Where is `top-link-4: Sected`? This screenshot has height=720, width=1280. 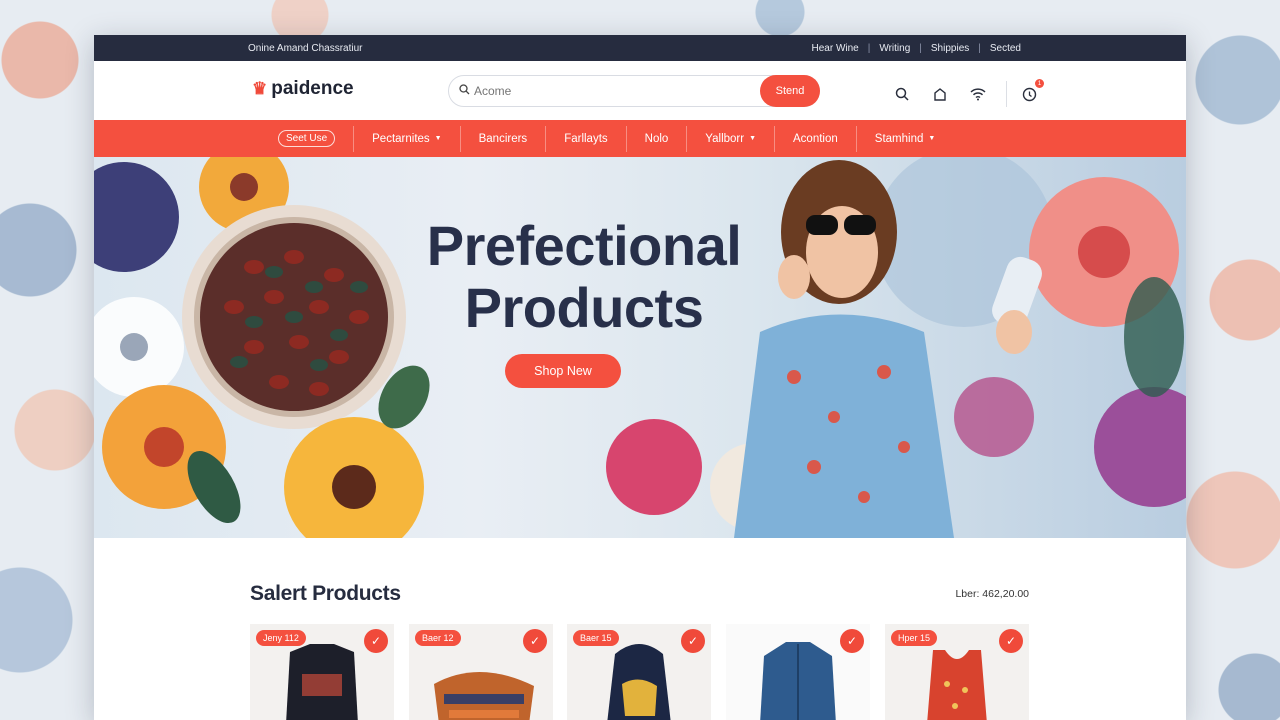 top-link-4: Sected is located at coordinates (1005, 48).